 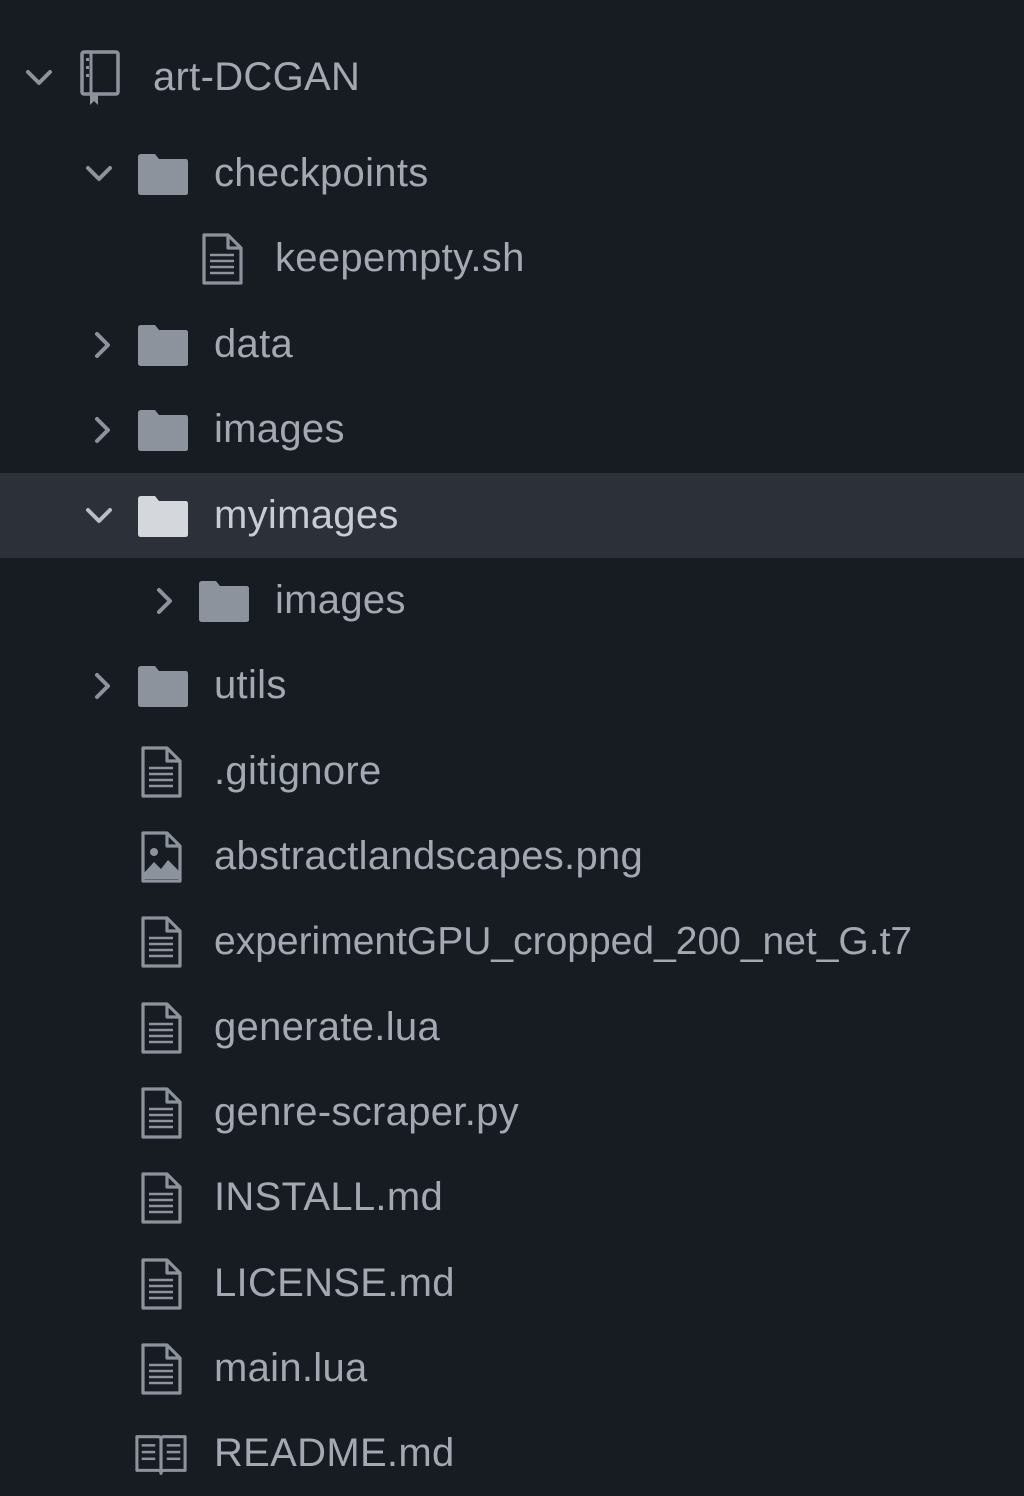 I want to click on tree-item-label: README.md, so click(x=334, y=1453).